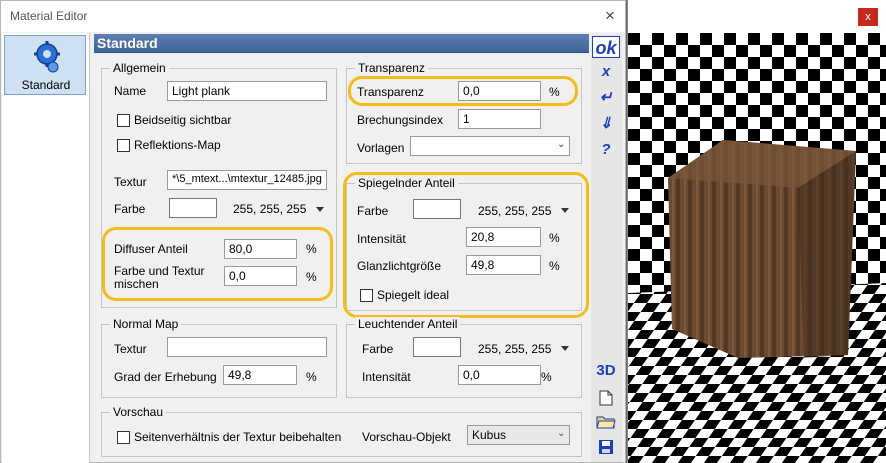 This screenshot has height=463, width=886. Describe the element at coordinates (341, 43) in the screenshot. I see `section-header: Standard` at that location.